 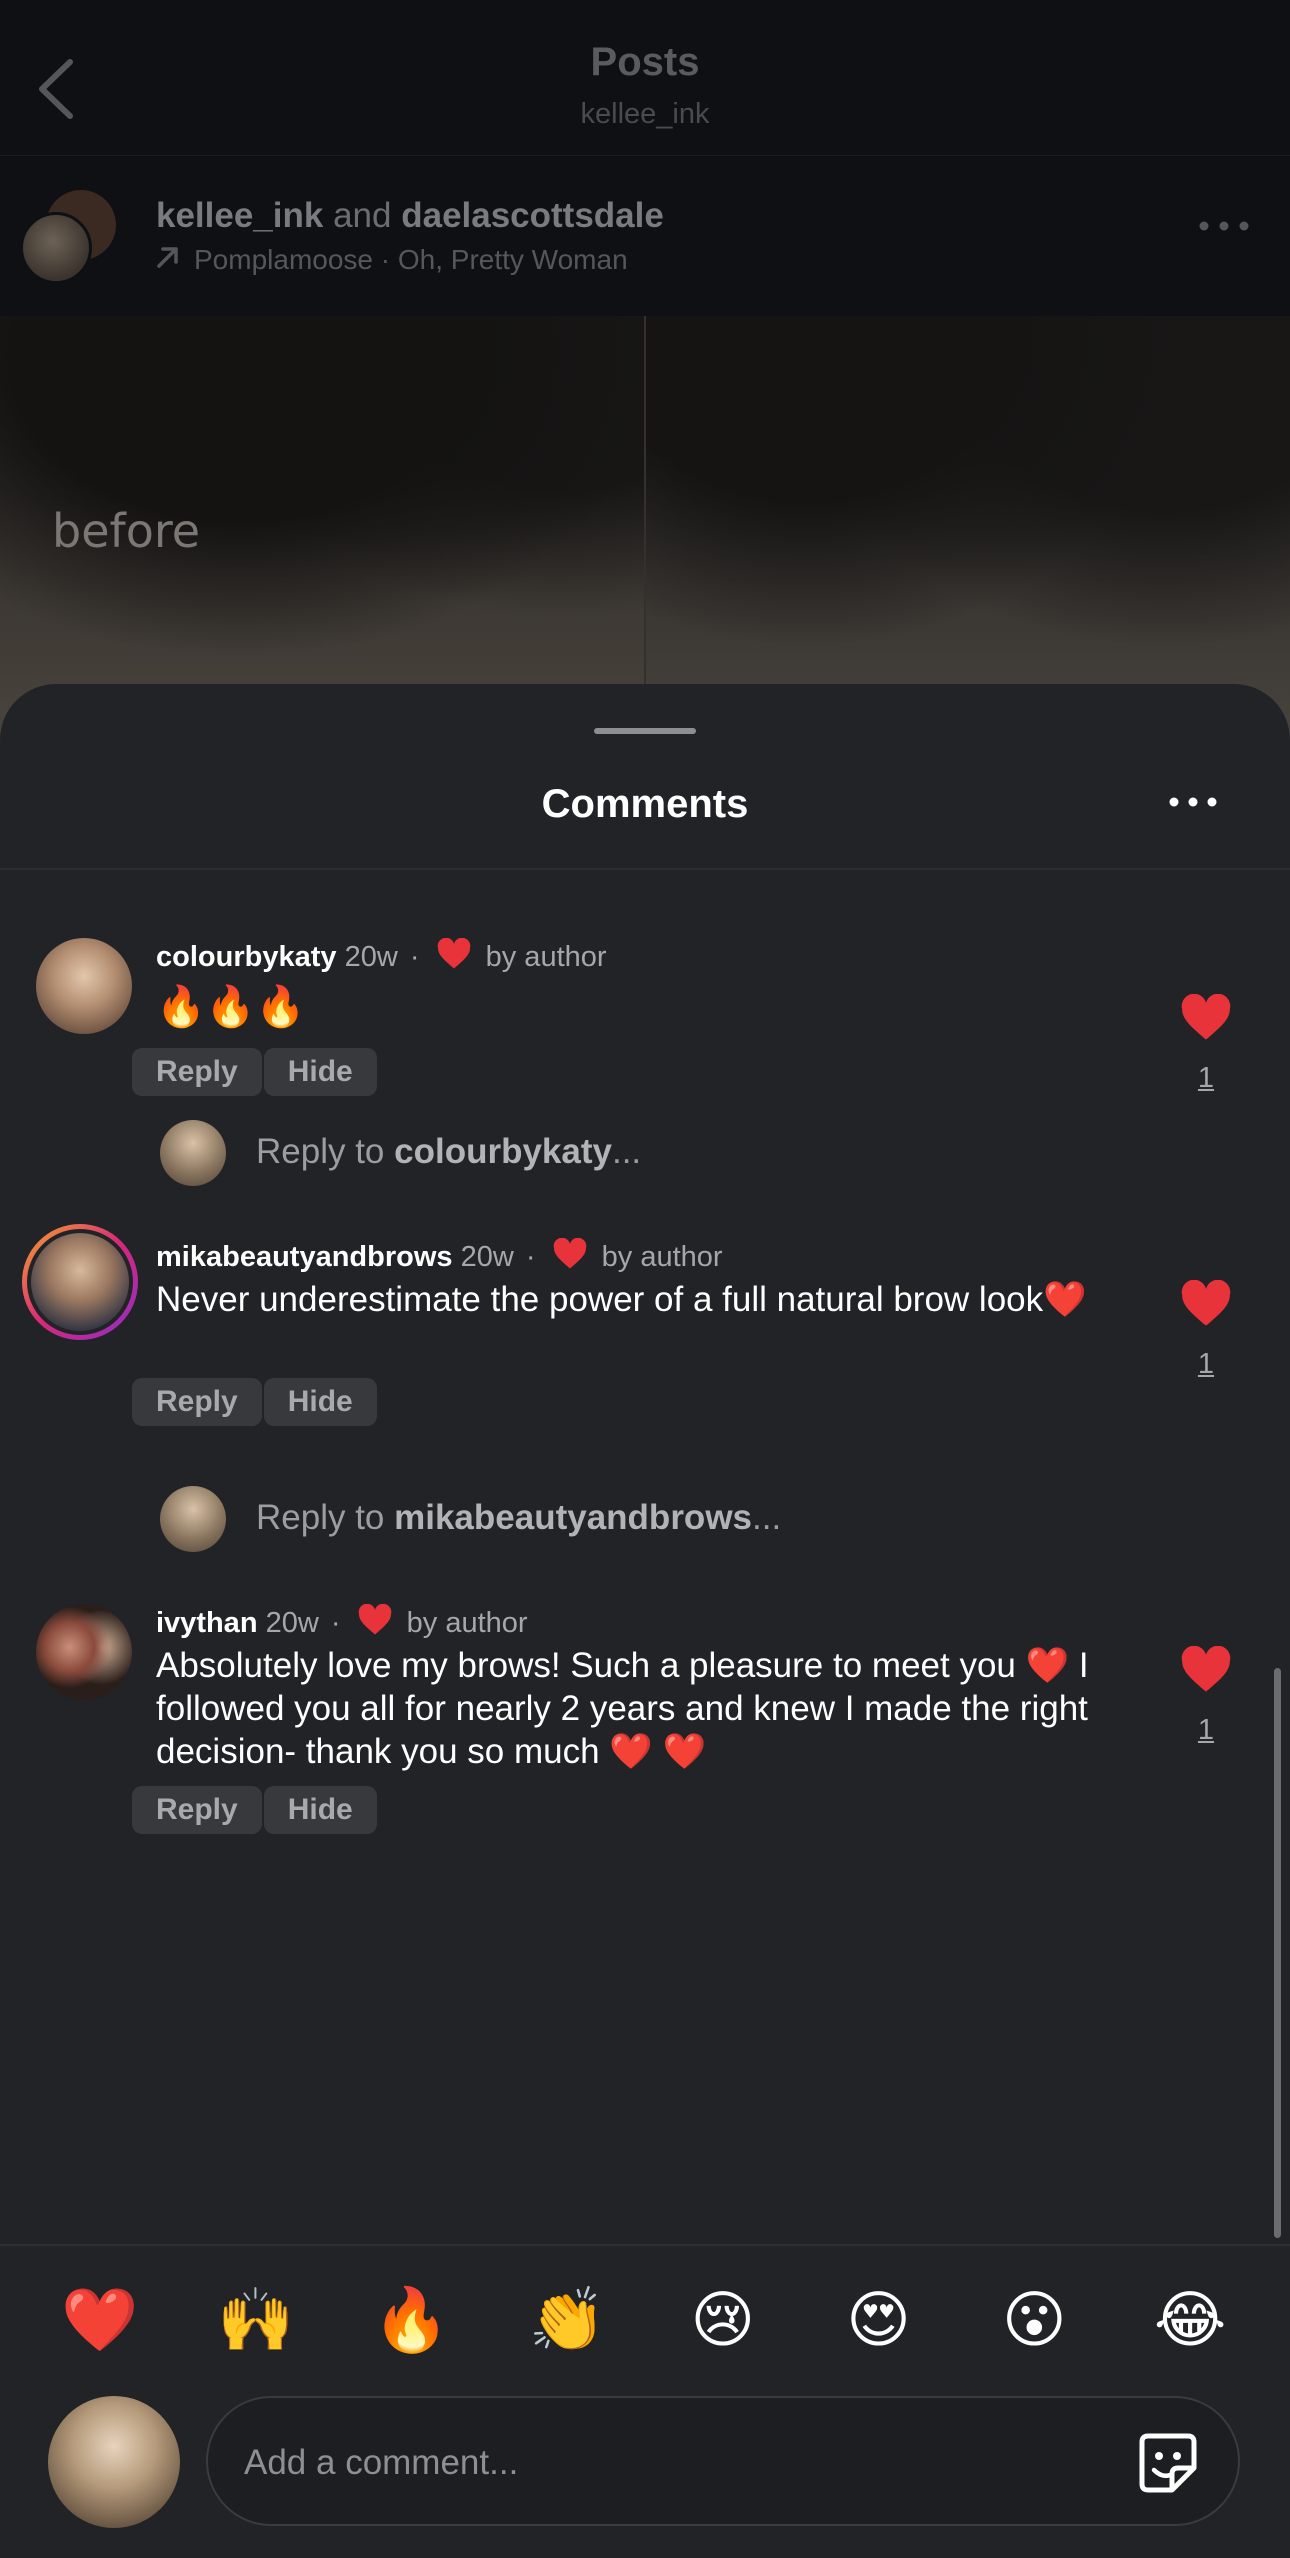 What do you see at coordinates (645, 731) in the screenshot?
I see `drag-handle` at bounding box center [645, 731].